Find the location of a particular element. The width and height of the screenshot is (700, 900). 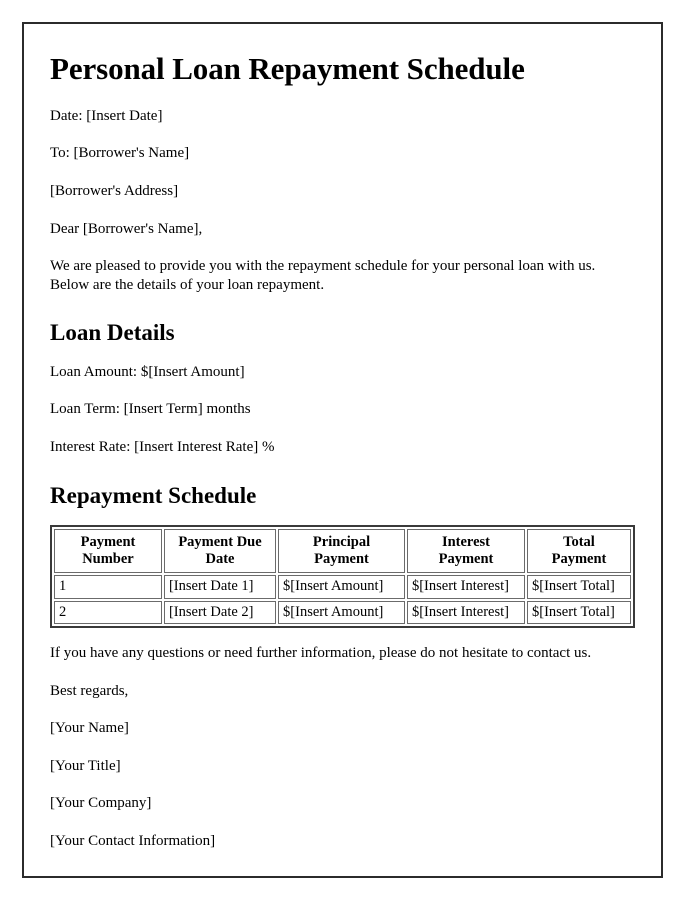

loan-details-heading: Loan Details is located at coordinates (112, 333).